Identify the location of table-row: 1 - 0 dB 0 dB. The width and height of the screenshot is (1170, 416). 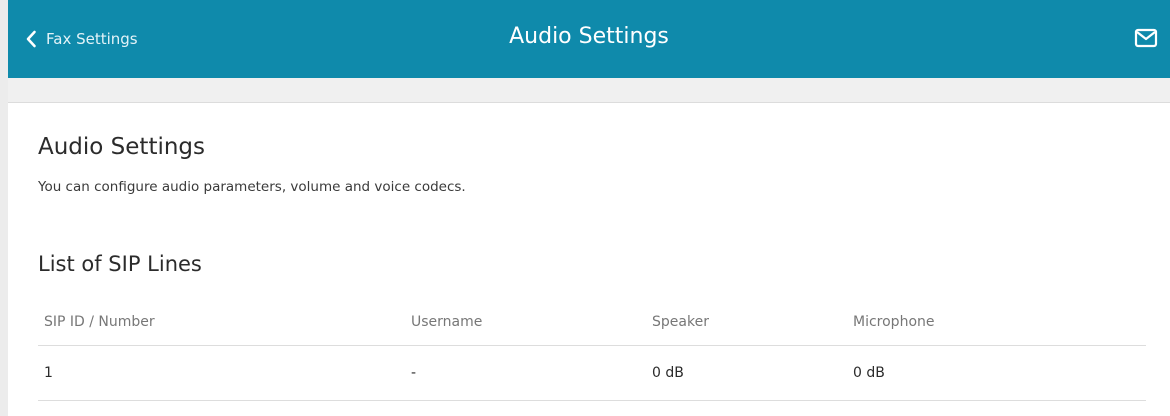
(592, 373).